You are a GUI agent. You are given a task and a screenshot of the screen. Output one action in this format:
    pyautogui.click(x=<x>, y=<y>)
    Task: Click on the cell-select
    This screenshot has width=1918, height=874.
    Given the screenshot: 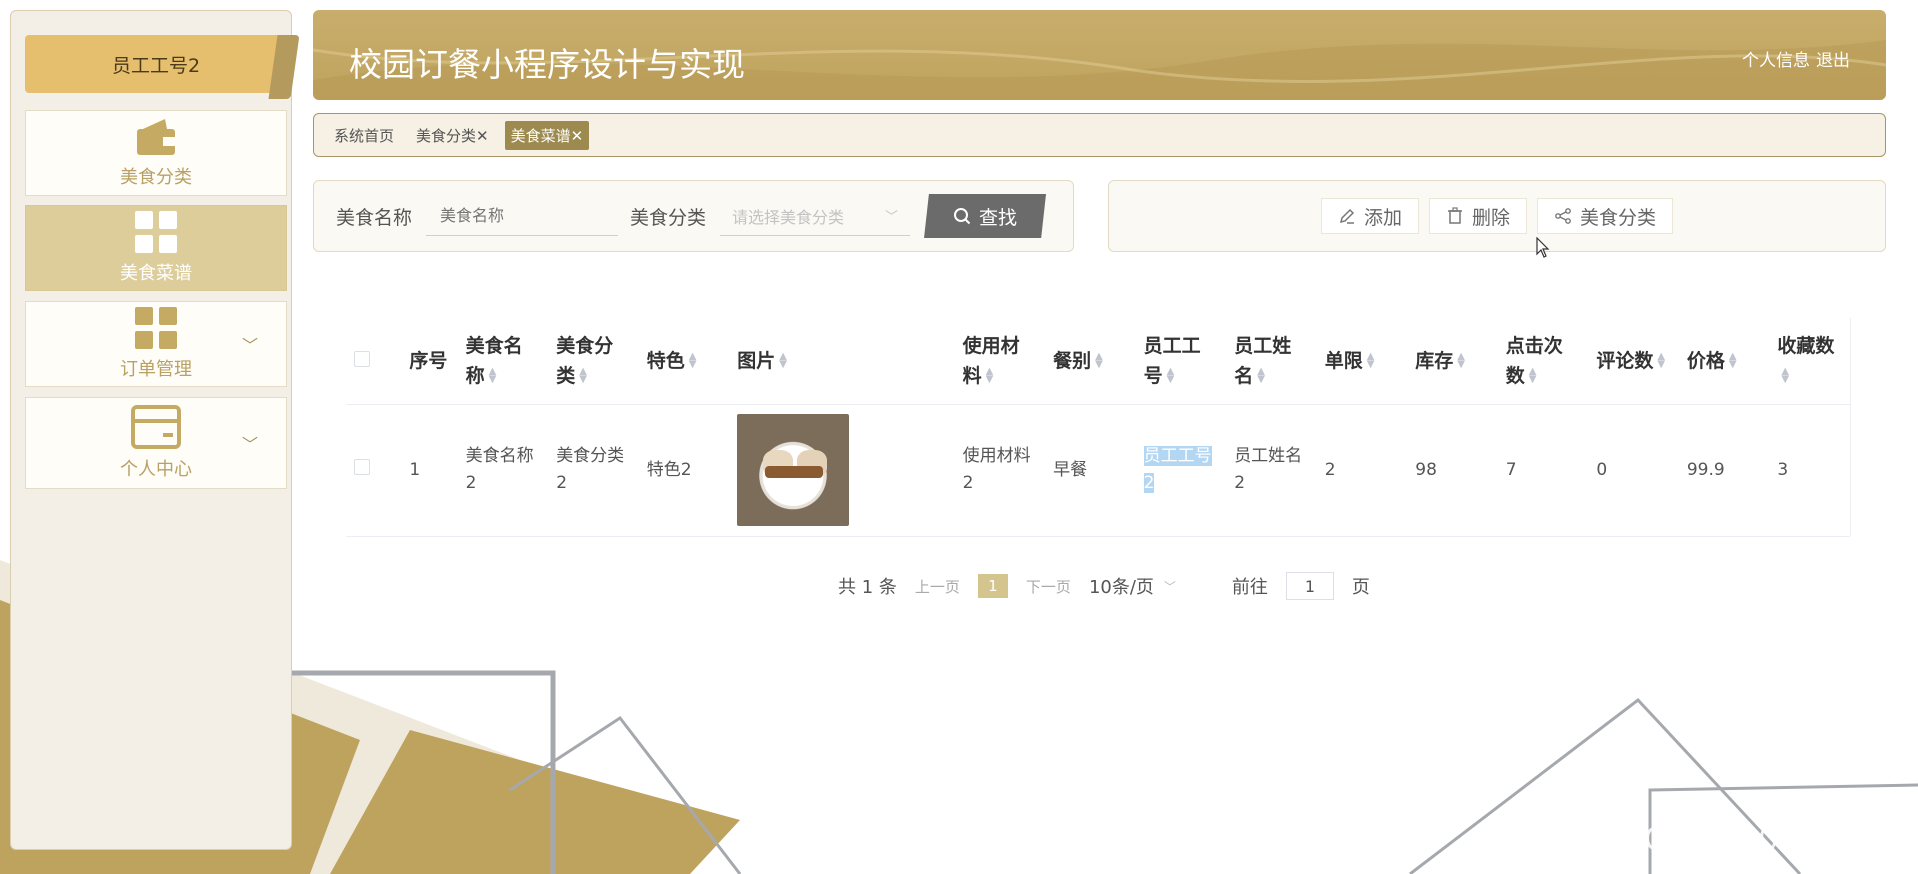 What is the action you would take?
    pyautogui.click(x=374, y=470)
    